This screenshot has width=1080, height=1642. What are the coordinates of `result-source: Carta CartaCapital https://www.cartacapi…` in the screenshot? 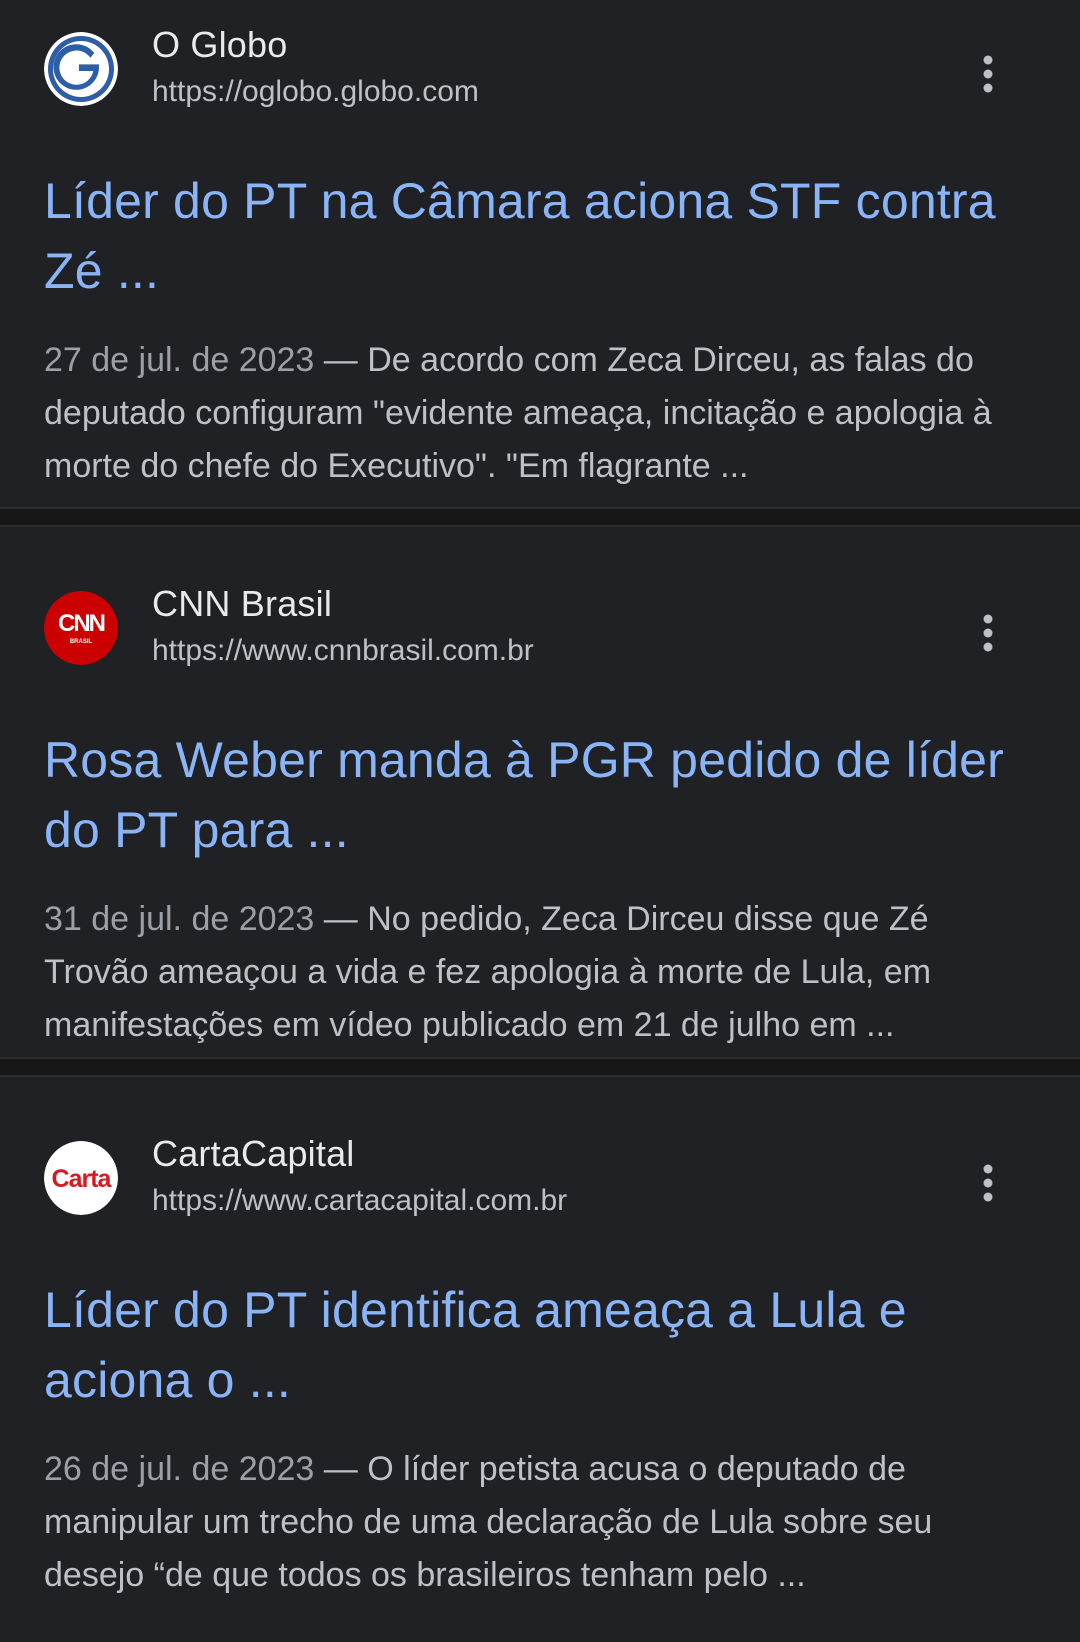 It's located at (540, 1181).